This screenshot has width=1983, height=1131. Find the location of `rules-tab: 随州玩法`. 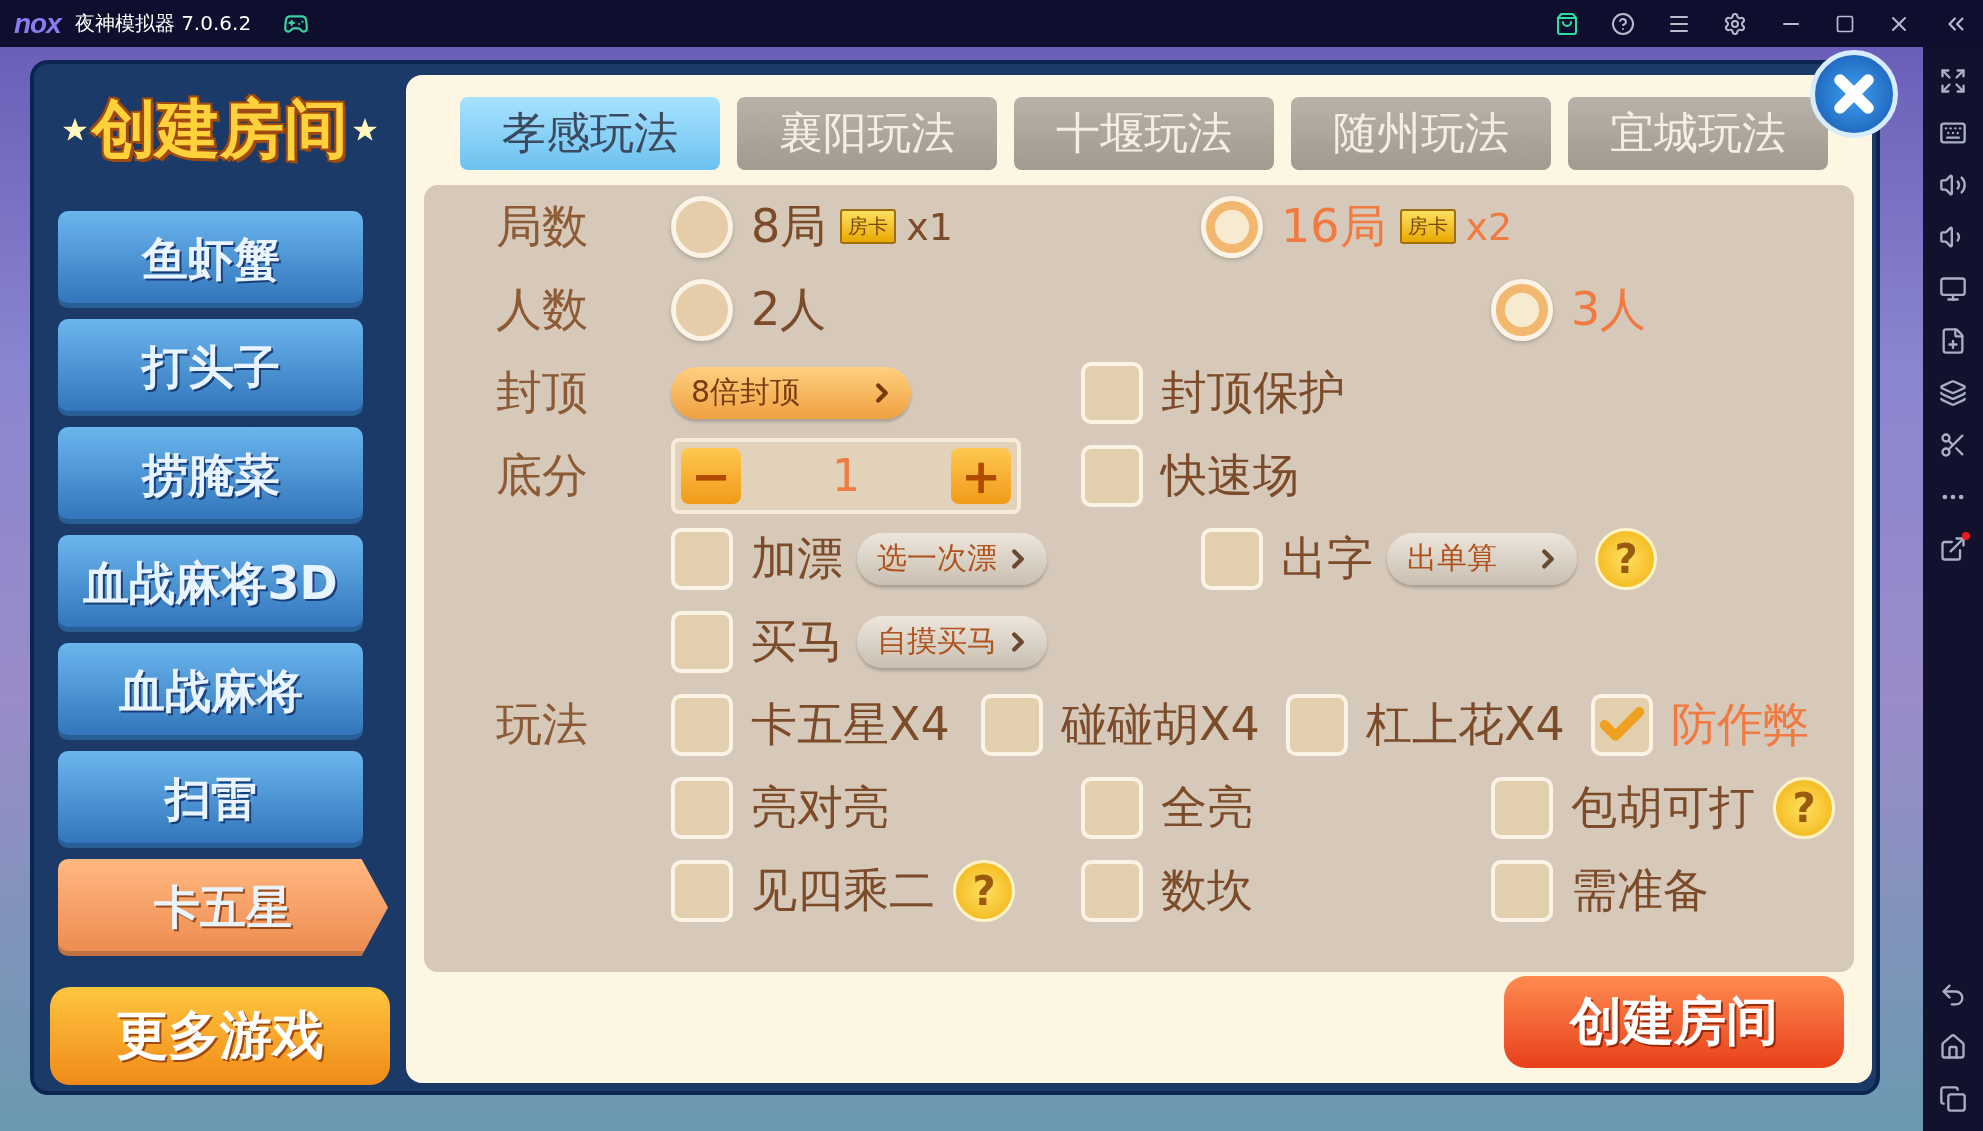

rules-tab: 随州玩法 is located at coordinates (1421, 133).